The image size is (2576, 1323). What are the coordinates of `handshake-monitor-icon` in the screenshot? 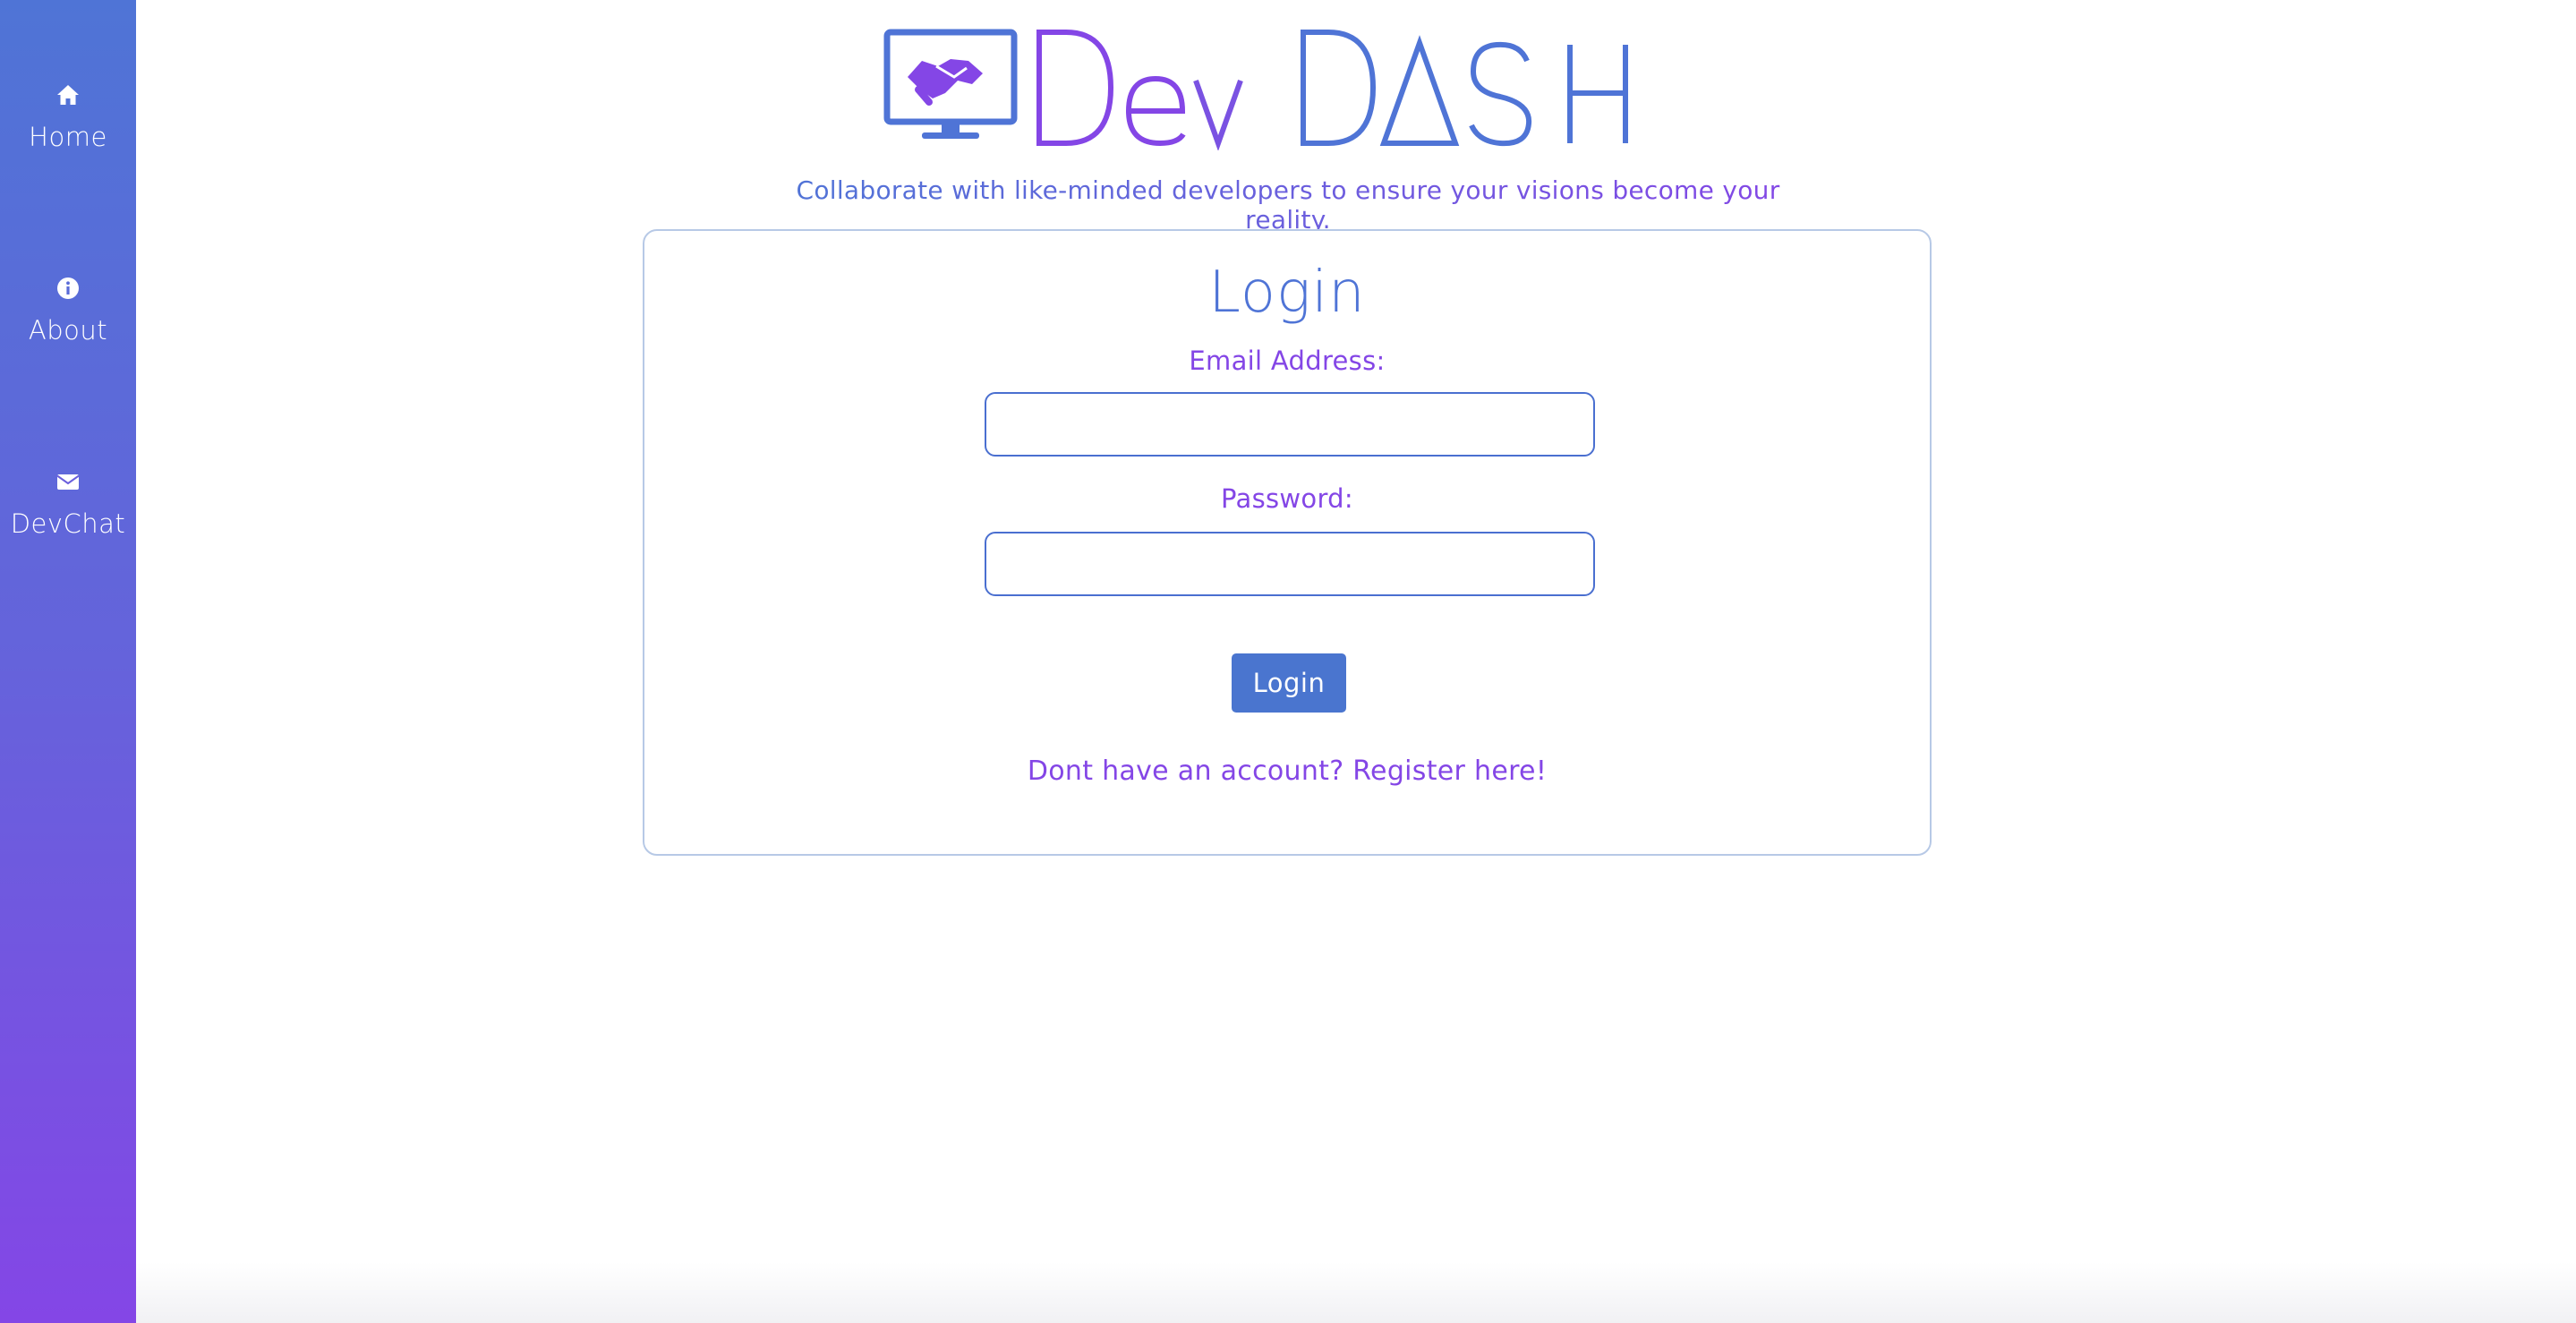 It's located at (1255, 90).